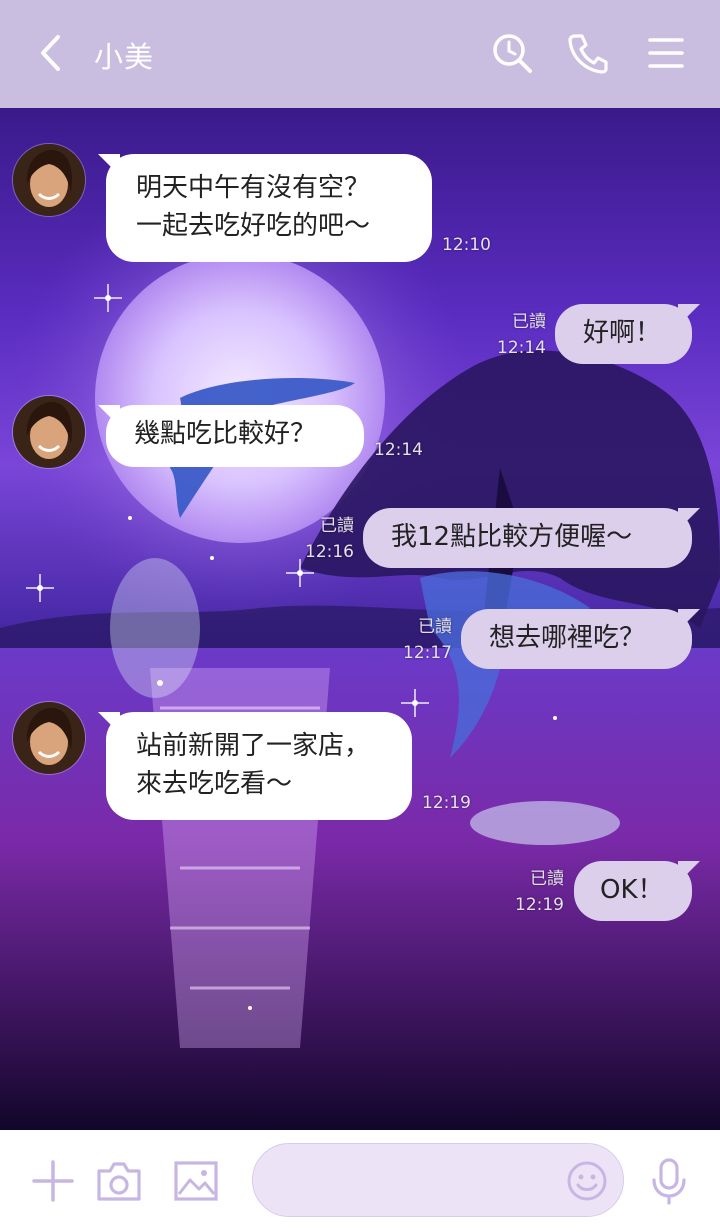 The image size is (720, 1232). Describe the element at coordinates (119, 1181) in the screenshot. I see `camera-icon` at that location.